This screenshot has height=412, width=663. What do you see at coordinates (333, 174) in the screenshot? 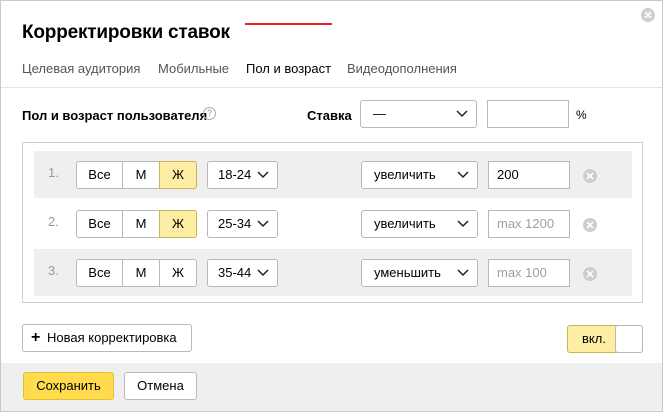
I see `adjustment-row-1: 1. Все М Ж 18-24 увеличить 200` at bounding box center [333, 174].